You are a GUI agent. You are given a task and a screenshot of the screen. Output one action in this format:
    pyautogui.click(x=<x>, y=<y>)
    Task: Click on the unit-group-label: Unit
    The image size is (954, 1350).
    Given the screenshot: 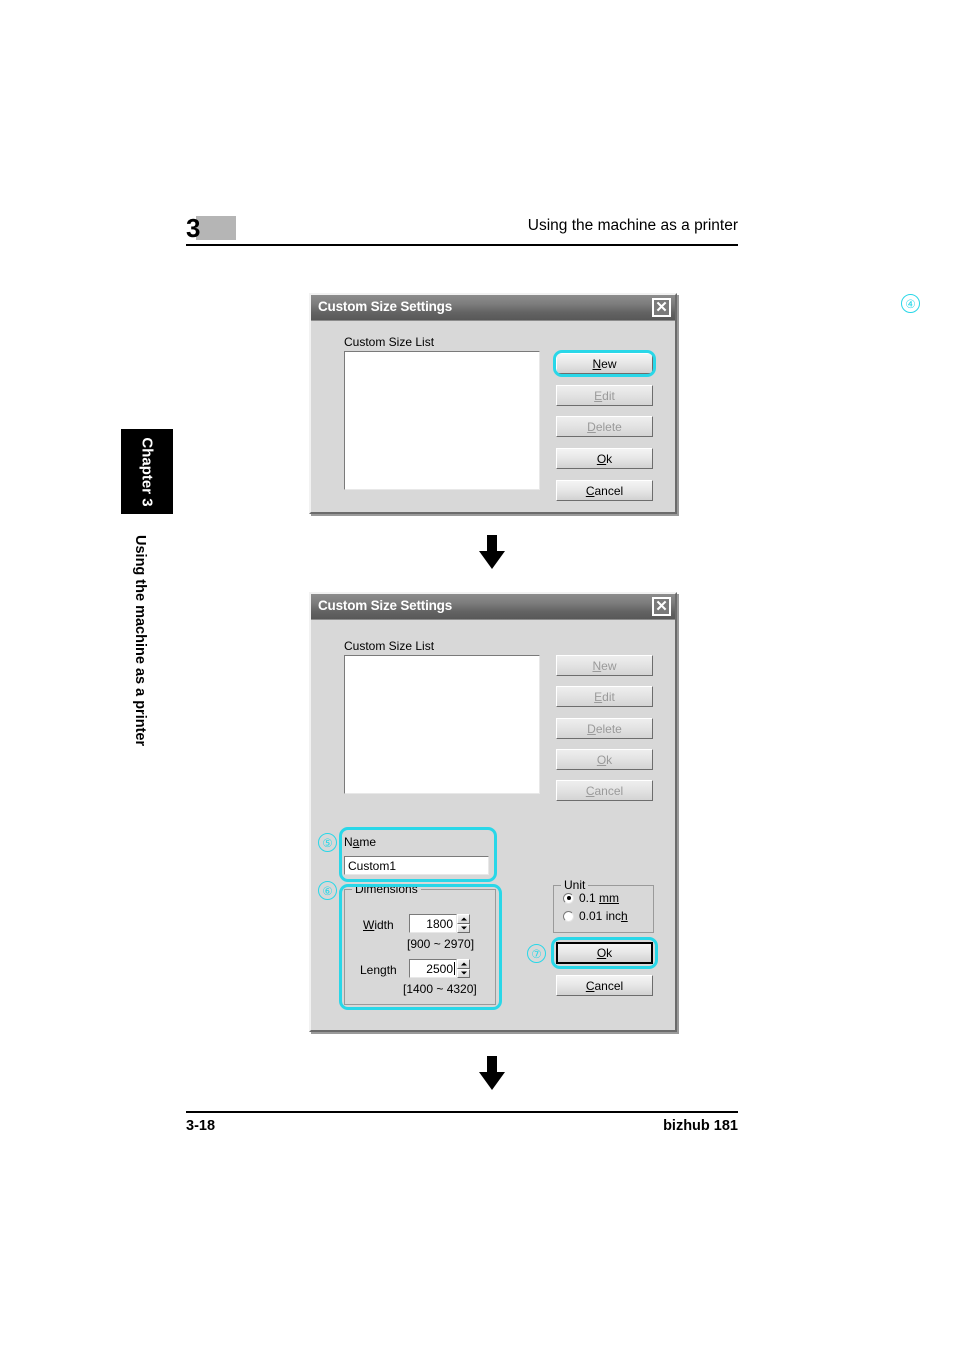 What is the action you would take?
    pyautogui.click(x=575, y=885)
    